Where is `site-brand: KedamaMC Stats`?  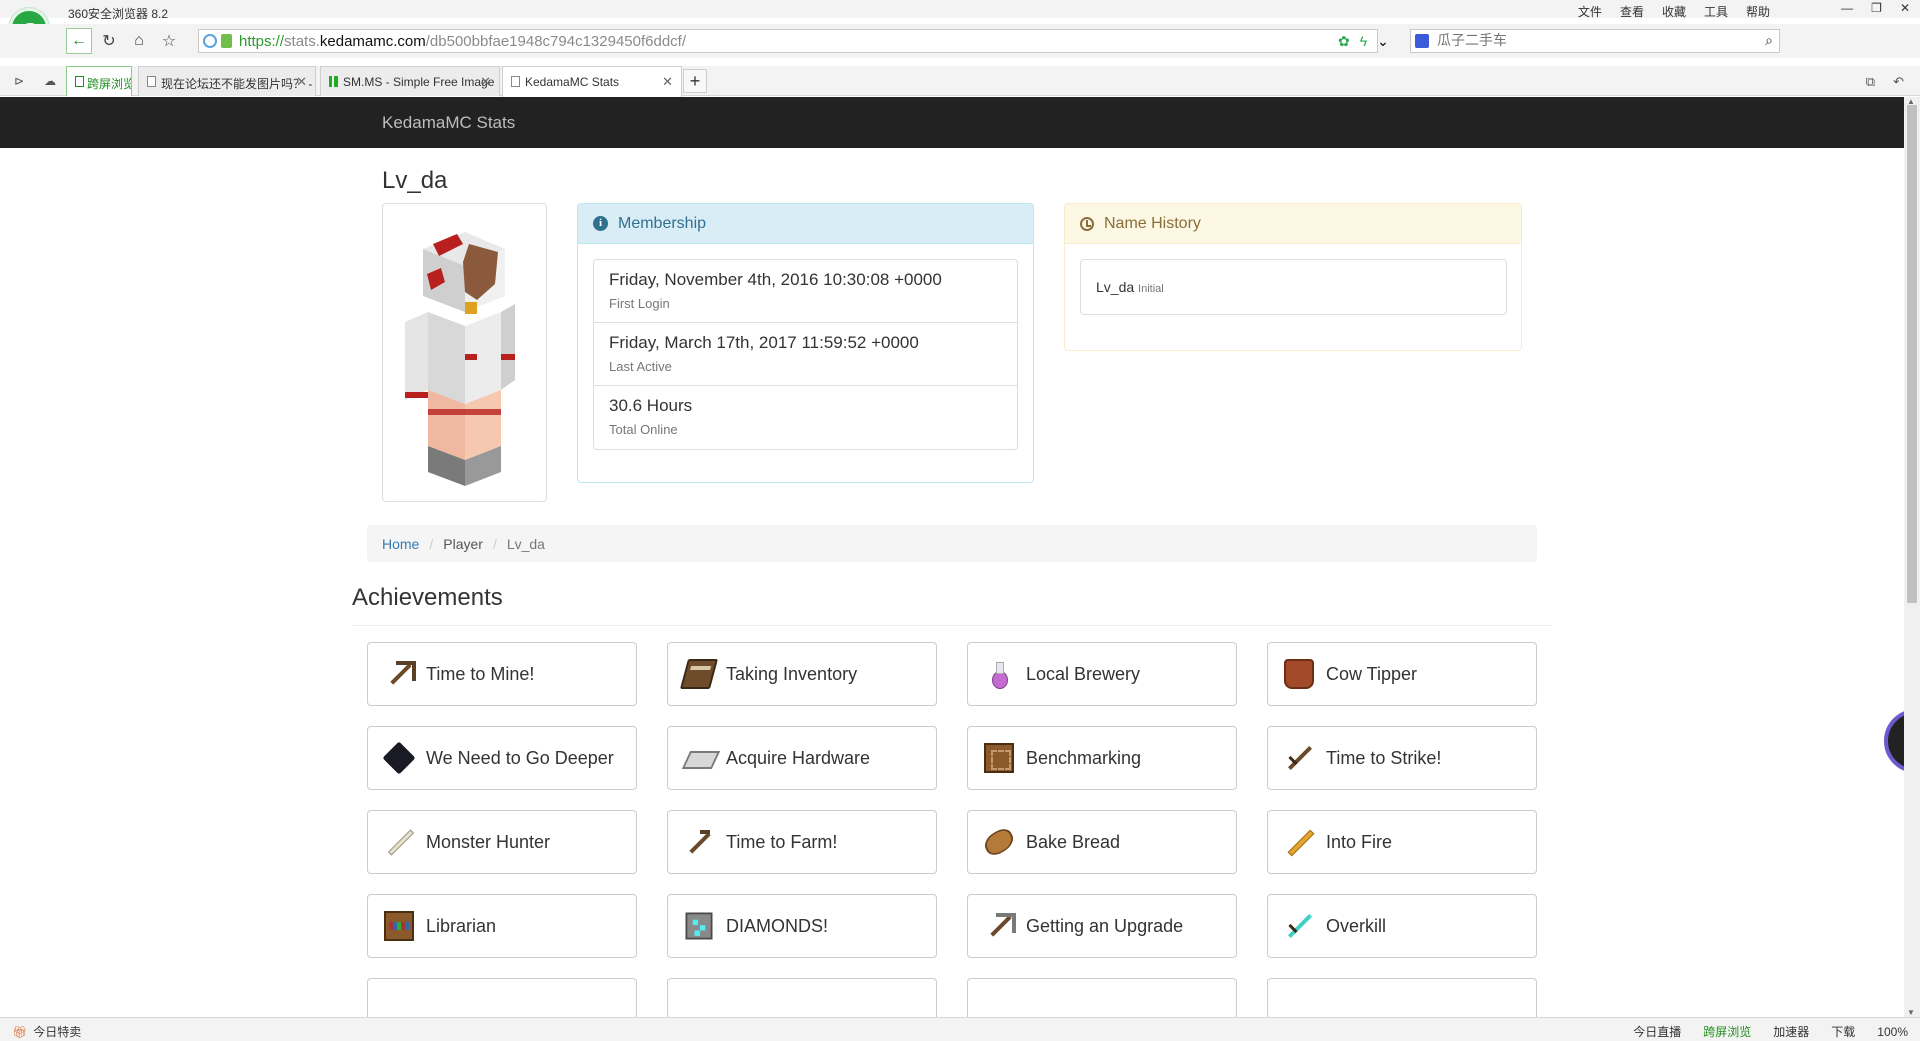
site-brand: KedamaMC Stats is located at coordinates (448, 123).